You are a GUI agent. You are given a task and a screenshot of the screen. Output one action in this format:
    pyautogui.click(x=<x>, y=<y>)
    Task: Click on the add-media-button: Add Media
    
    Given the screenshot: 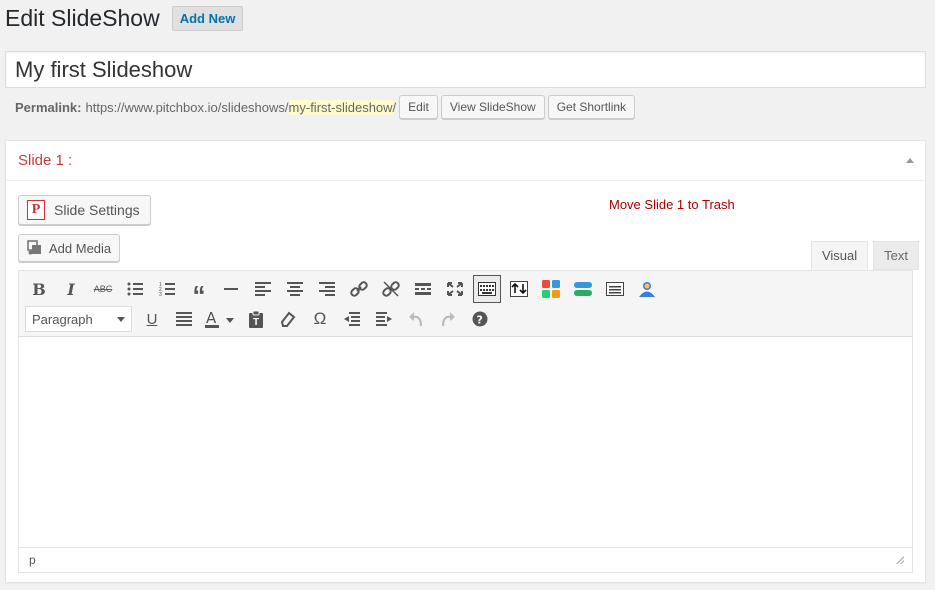 What is the action you would take?
    pyautogui.click(x=69, y=248)
    